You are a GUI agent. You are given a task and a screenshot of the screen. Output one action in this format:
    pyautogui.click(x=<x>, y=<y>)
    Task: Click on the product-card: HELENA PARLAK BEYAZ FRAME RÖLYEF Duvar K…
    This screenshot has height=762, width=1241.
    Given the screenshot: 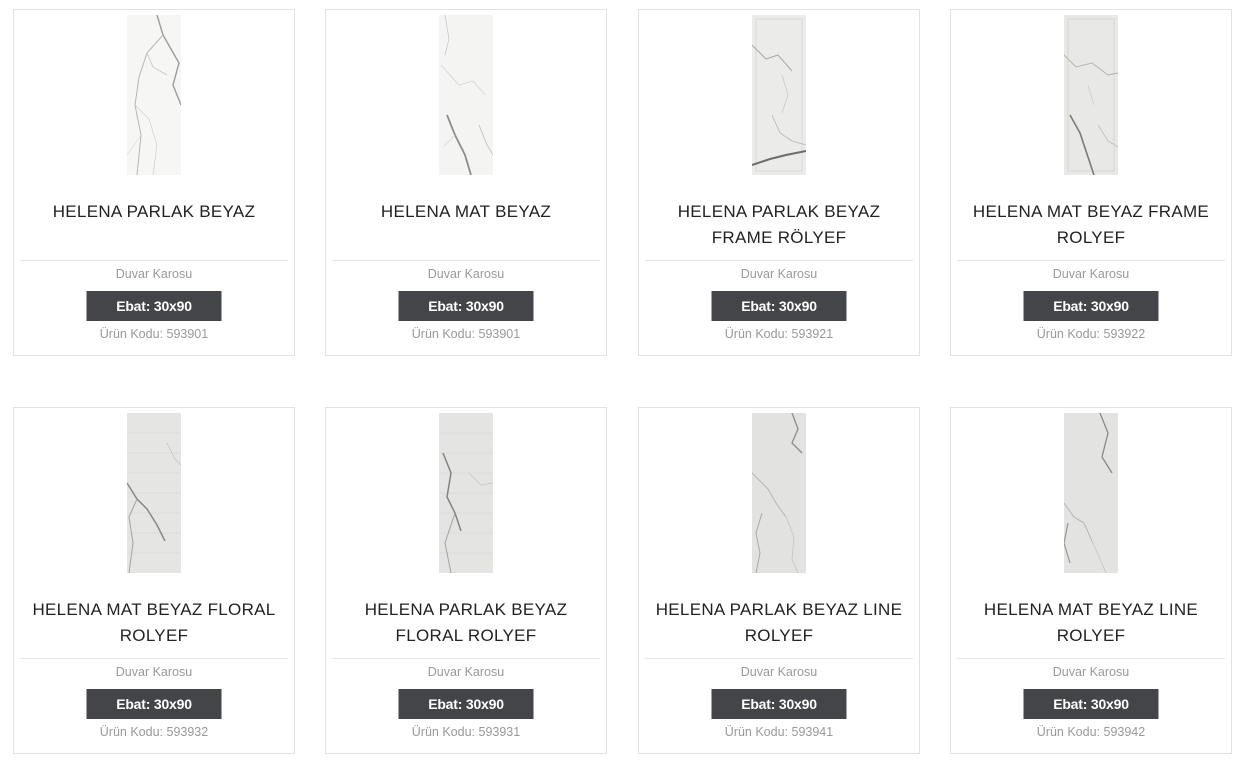 What is the action you would take?
    pyautogui.click(x=779, y=182)
    